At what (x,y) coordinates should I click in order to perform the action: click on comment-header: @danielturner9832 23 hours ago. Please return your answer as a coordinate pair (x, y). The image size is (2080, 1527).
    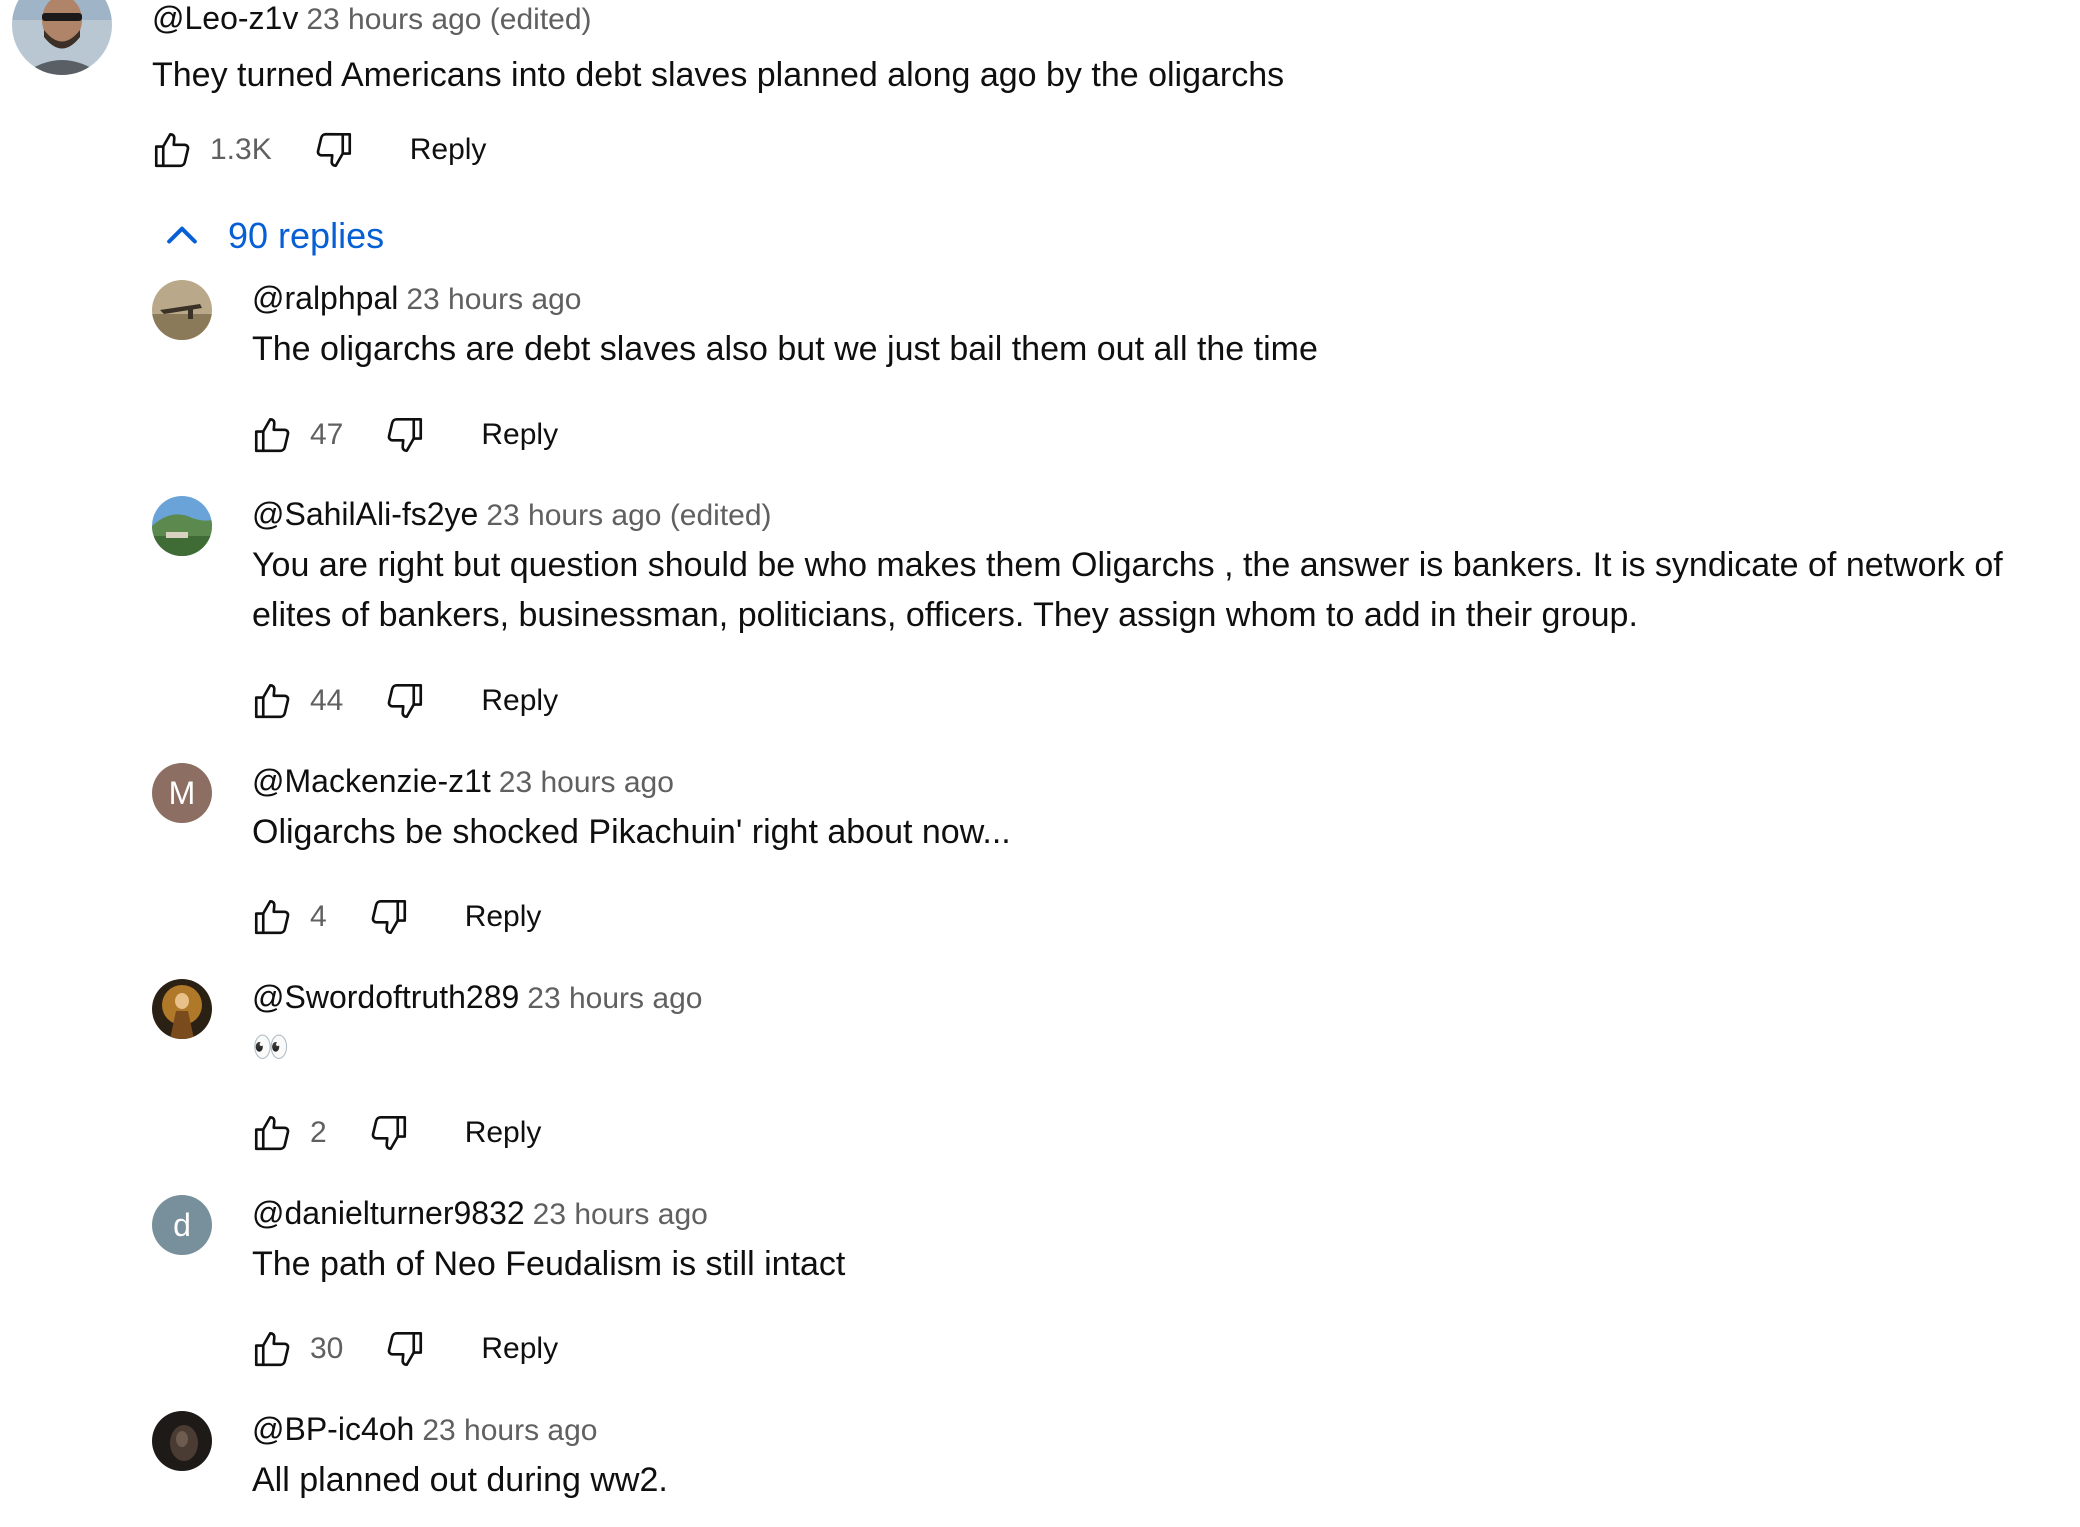
    Looking at the image, I should click on (480, 1213).